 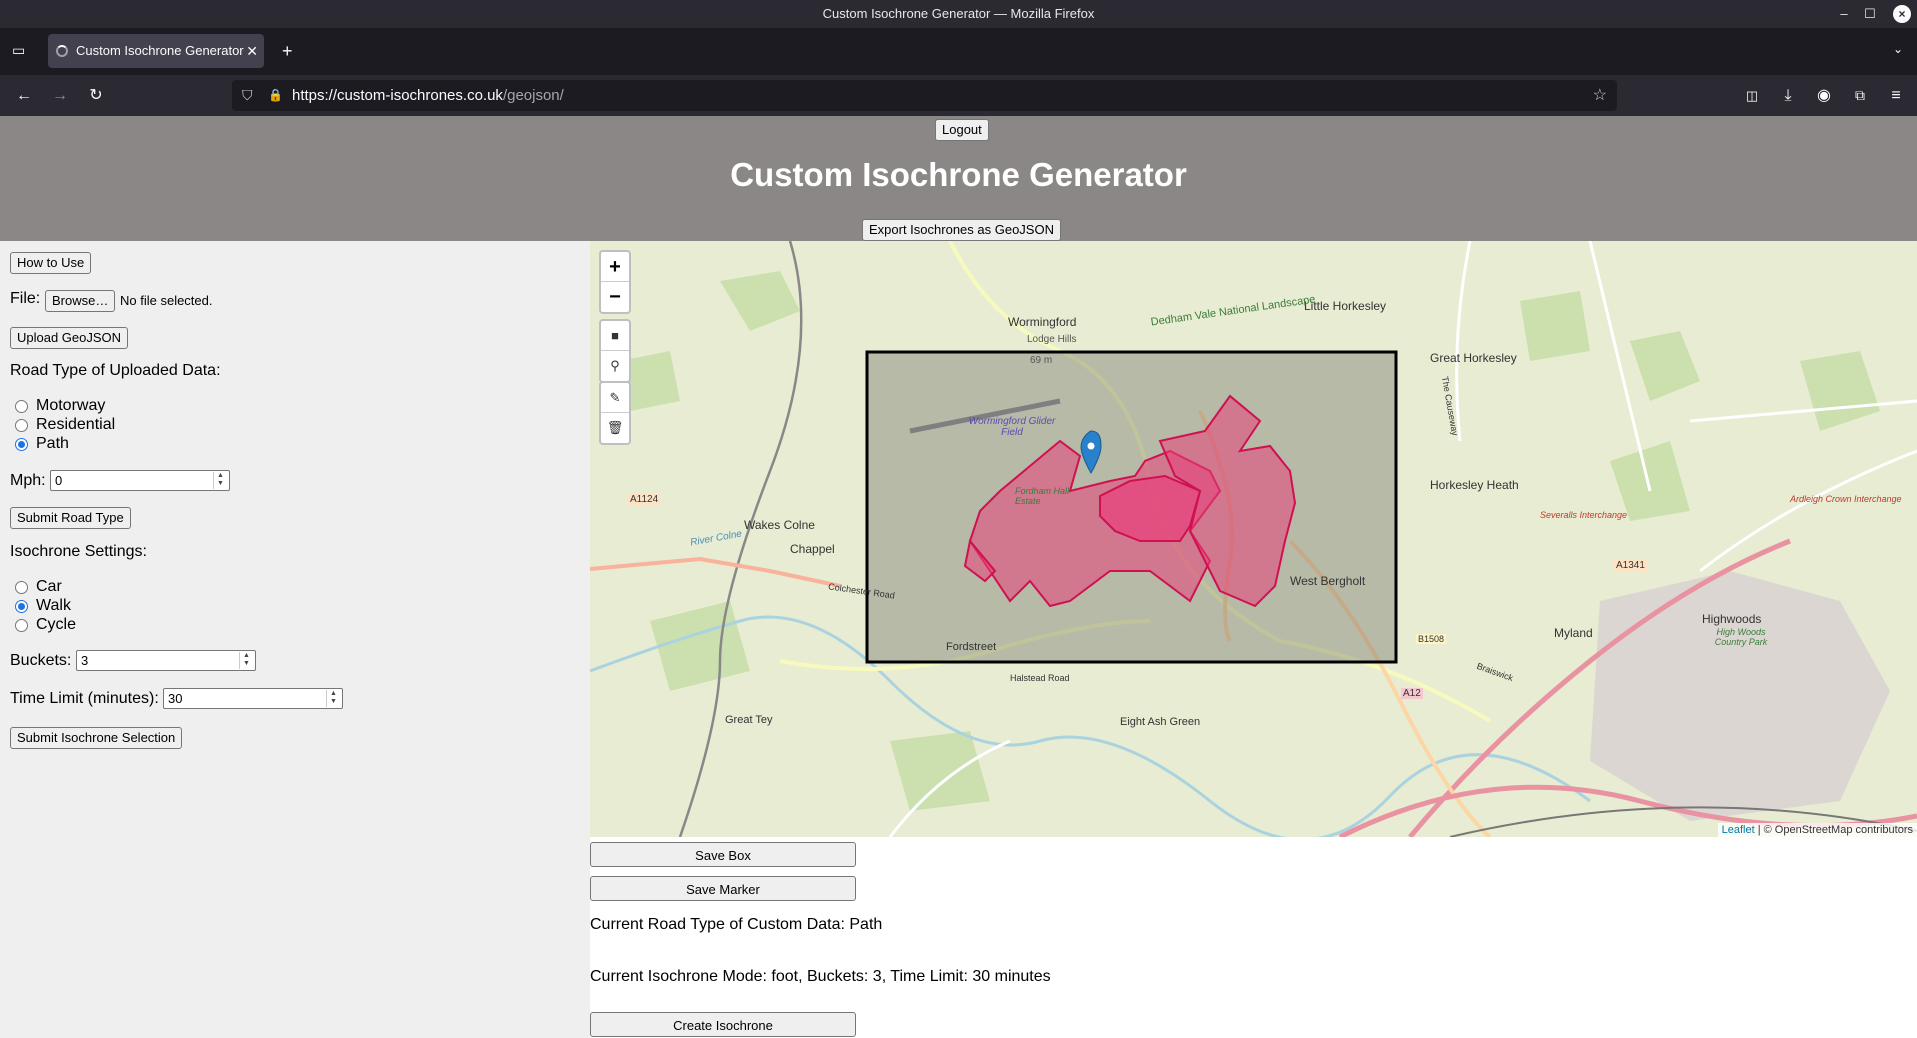 What do you see at coordinates (1584, 515) in the screenshot?
I see `map-label-severalls: Severalls Interchange` at bounding box center [1584, 515].